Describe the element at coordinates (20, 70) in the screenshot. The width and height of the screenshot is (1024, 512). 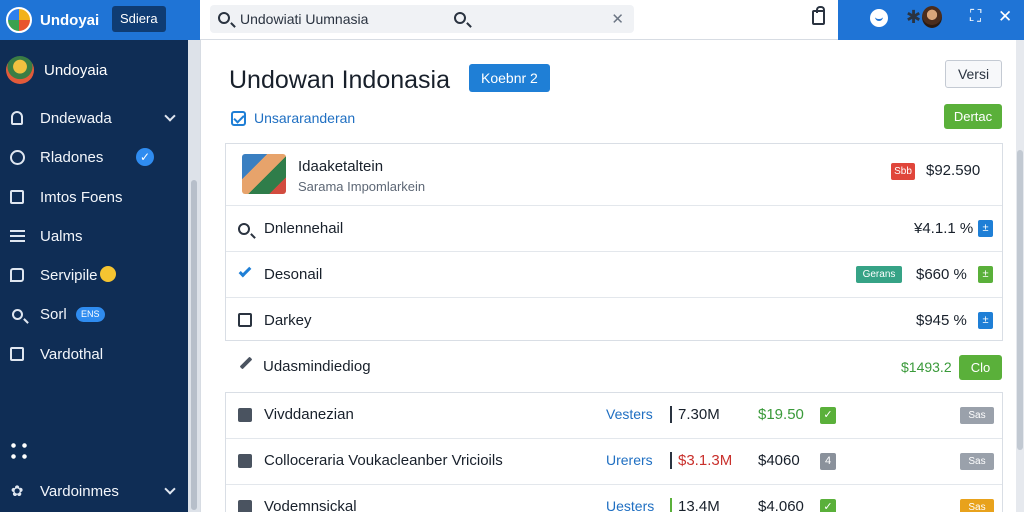
I see `avatar` at that location.